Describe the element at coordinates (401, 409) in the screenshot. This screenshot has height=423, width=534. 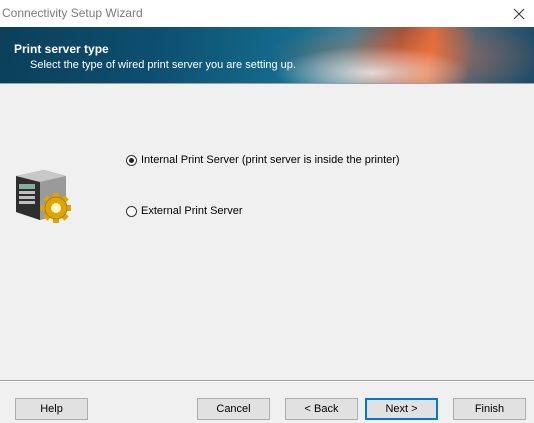
I see `next-button: Next >` at that location.